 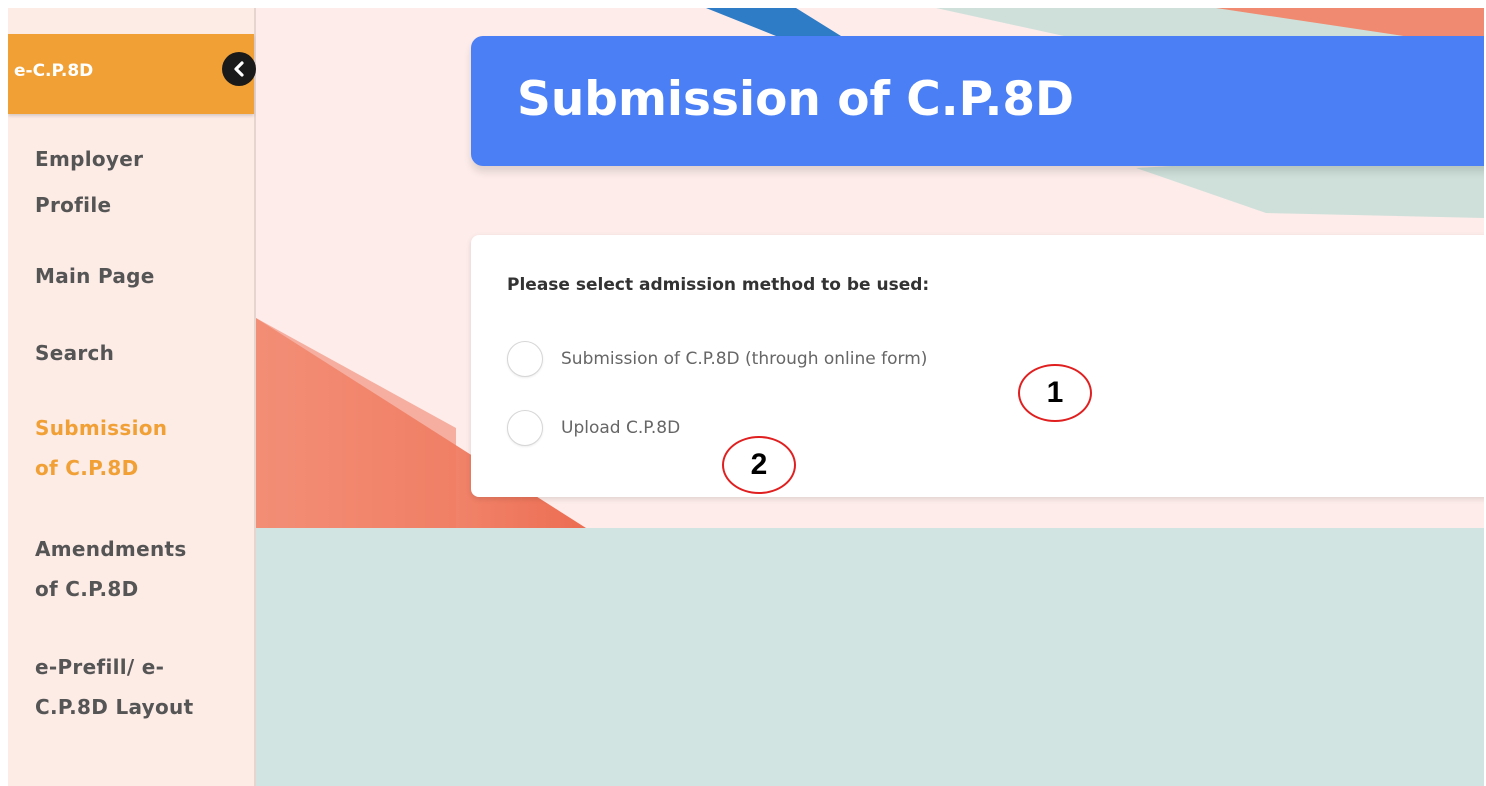 I want to click on annotation-number: 2, so click(x=759, y=464).